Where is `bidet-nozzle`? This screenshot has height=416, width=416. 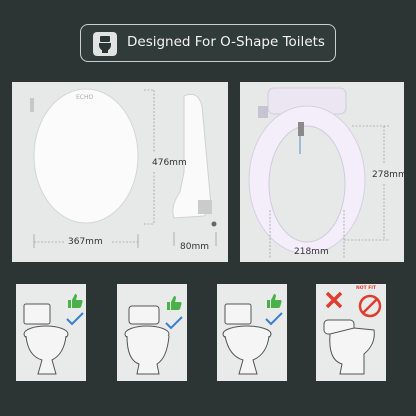
bidet-nozzle is located at coordinates (301, 129).